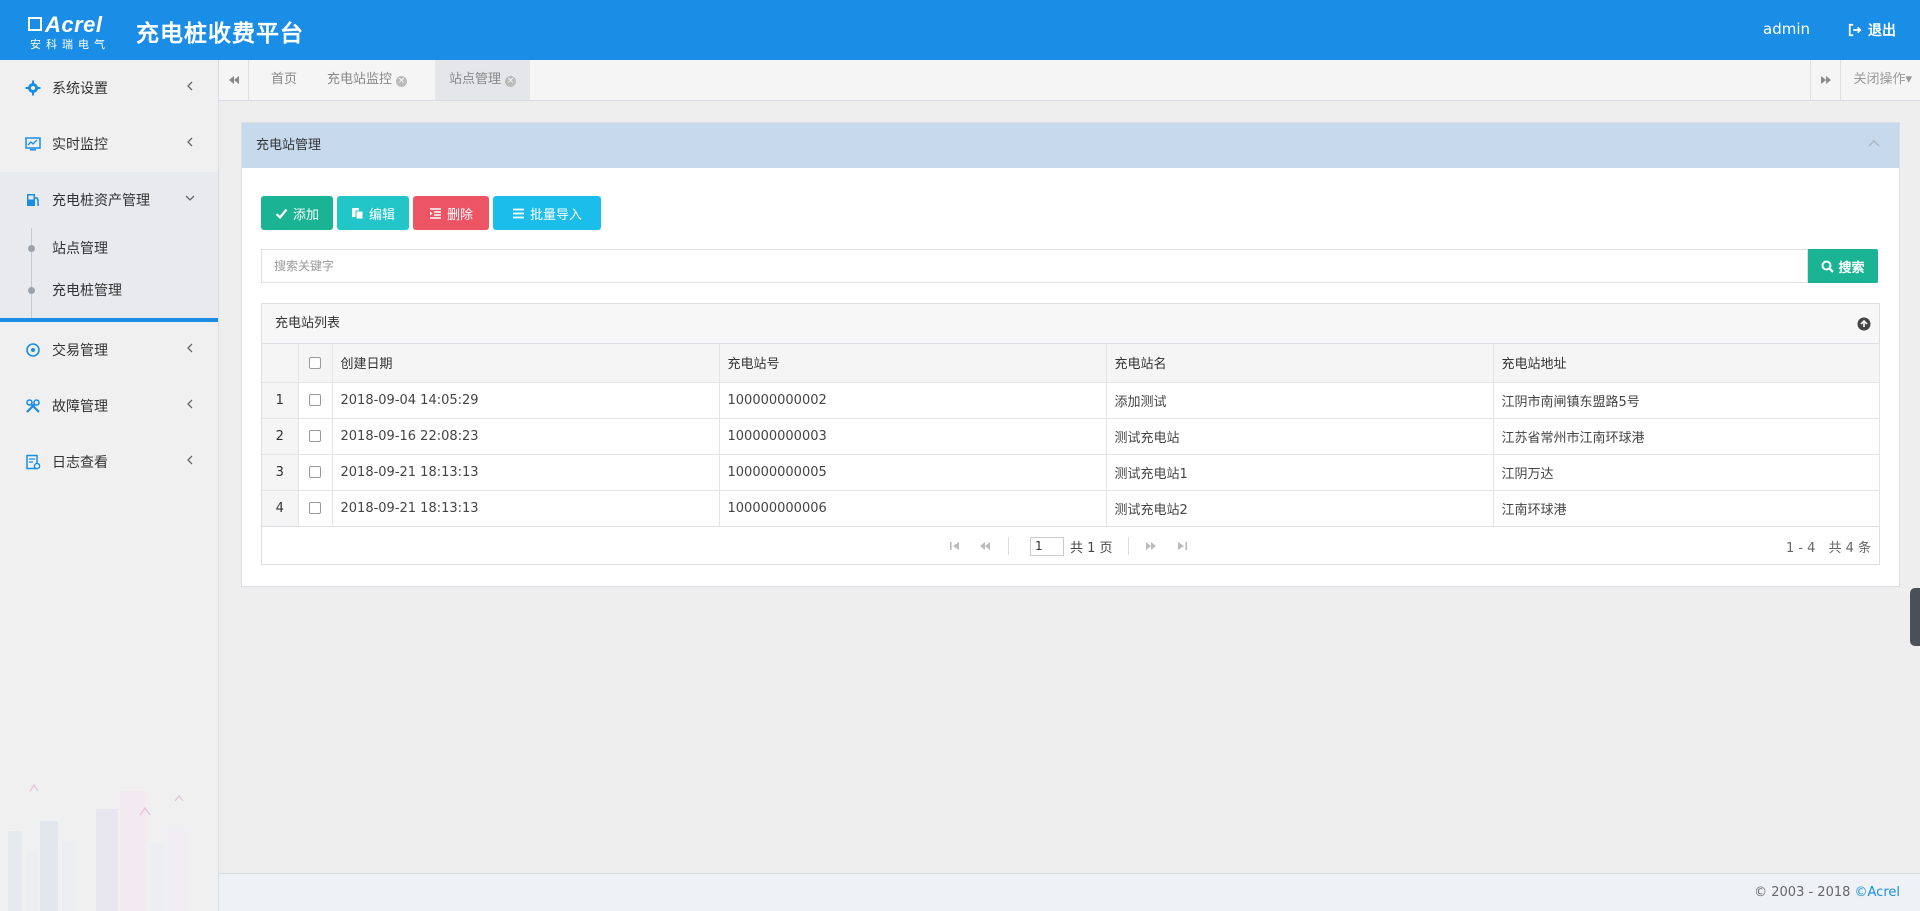  What do you see at coordinates (284, 80) in the screenshot?
I see `tab-home: 首页` at bounding box center [284, 80].